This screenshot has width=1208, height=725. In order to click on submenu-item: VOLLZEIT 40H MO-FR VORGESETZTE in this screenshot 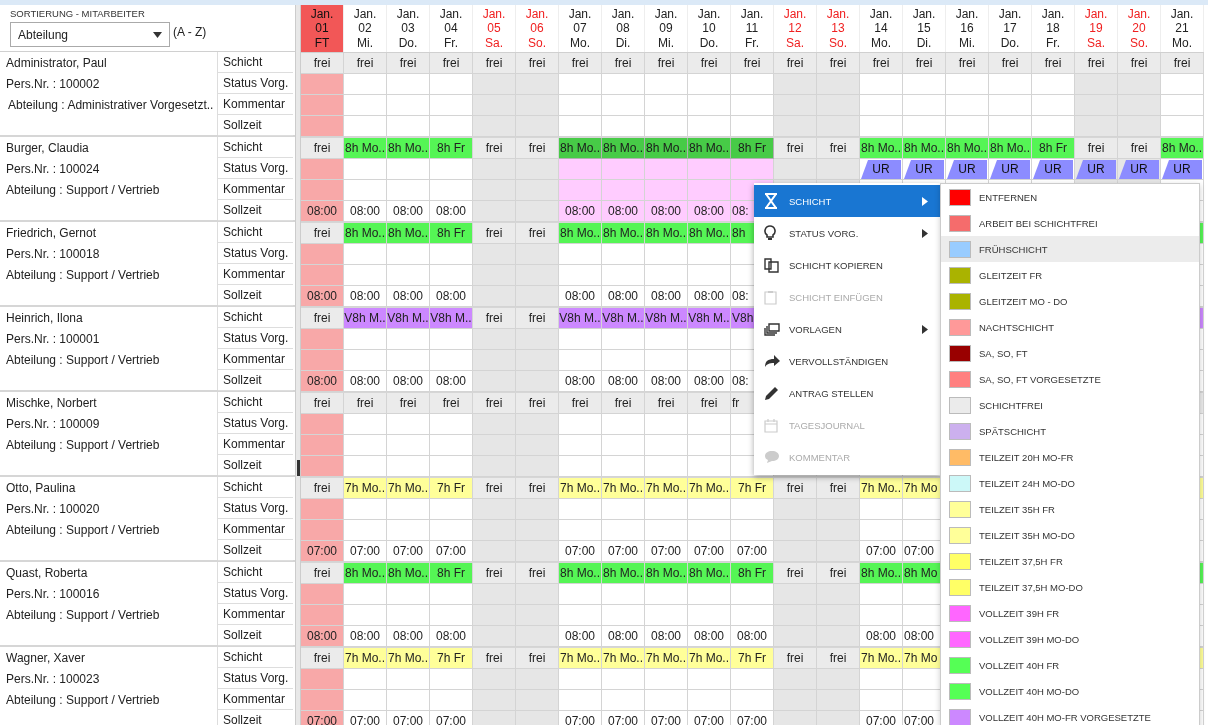, I will do `click(1070, 714)`.